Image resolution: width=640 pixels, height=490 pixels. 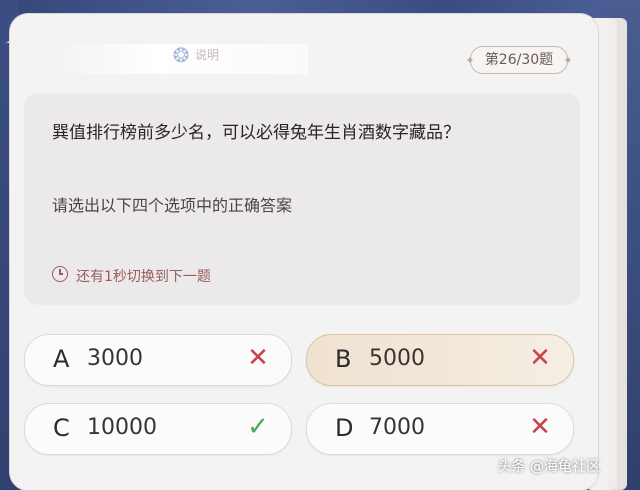 I want to click on option-letter: B, so click(x=343, y=359).